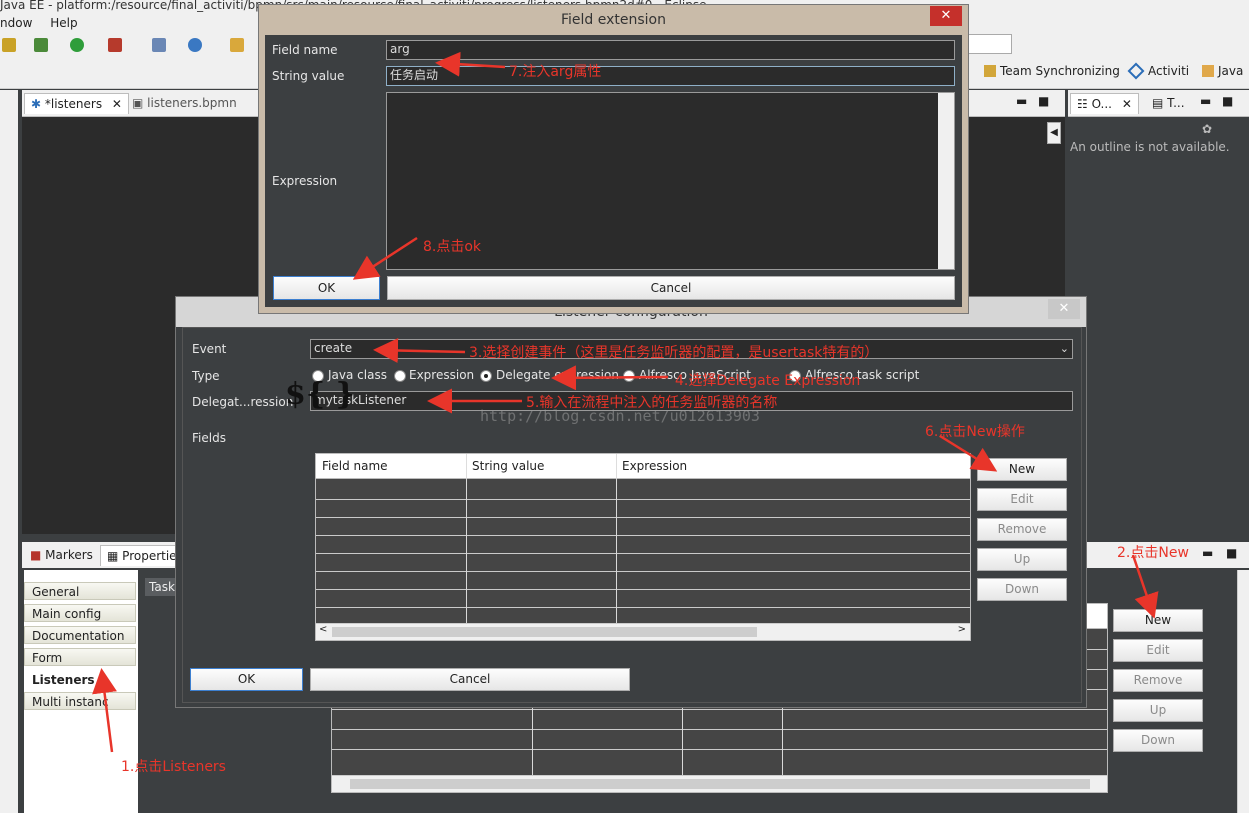 Image resolution: width=1249 pixels, height=813 pixels. What do you see at coordinates (1153, 553) in the screenshot?
I see `annotation-2: 2.点击New` at bounding box center [1153, 553].